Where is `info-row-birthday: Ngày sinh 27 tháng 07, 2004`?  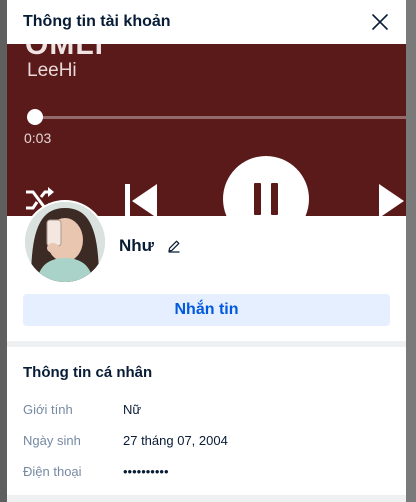
info-row-birthday: Ngày sinh 27 tháng 07, 2004 is located at coordinates (125, 440).